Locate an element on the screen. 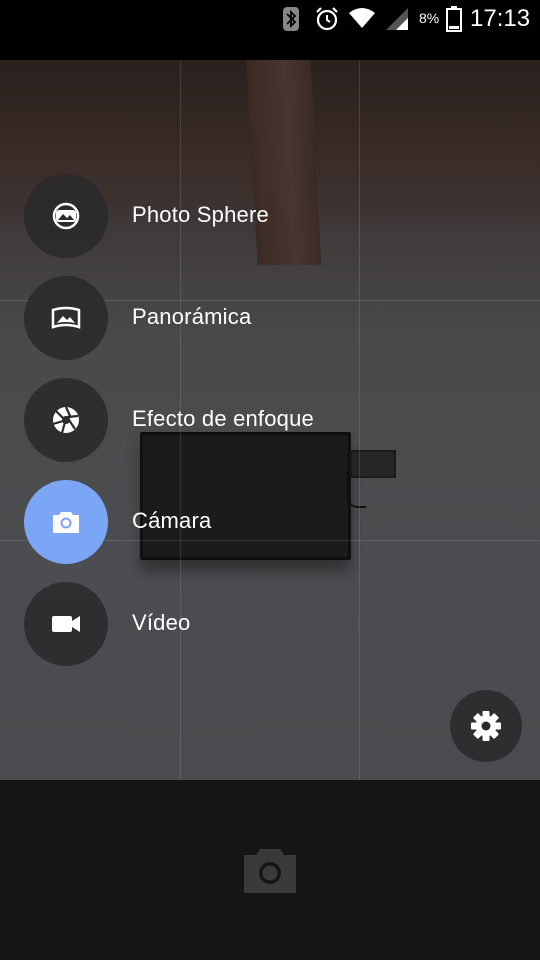  aperture-icon is located at coordinates (65, 420).